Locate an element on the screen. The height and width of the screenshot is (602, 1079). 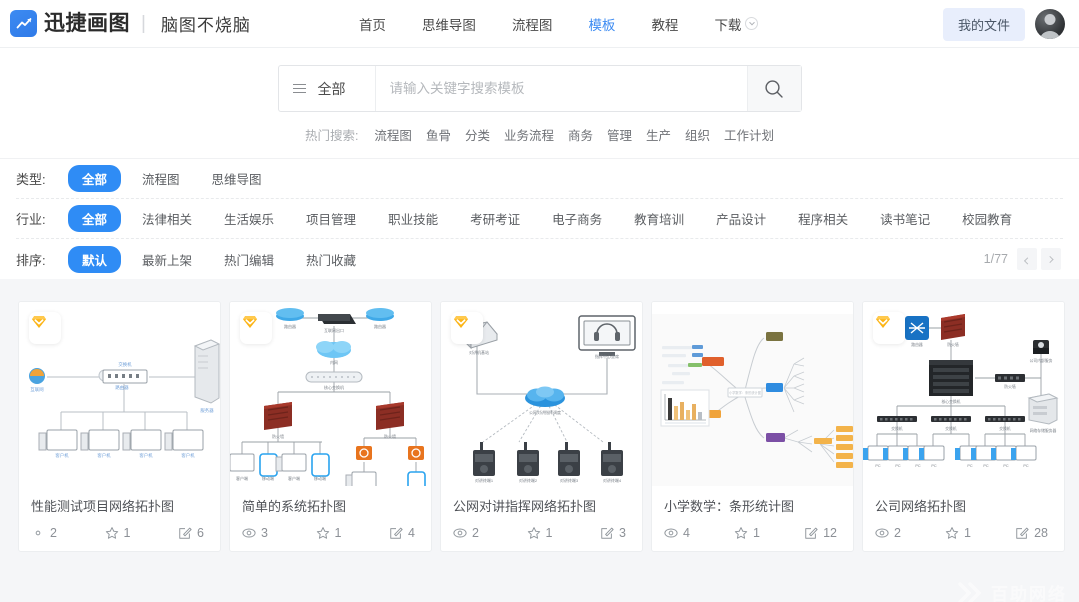
filter-sort-newest: 最新上架 is located at coordinates (167, 259).